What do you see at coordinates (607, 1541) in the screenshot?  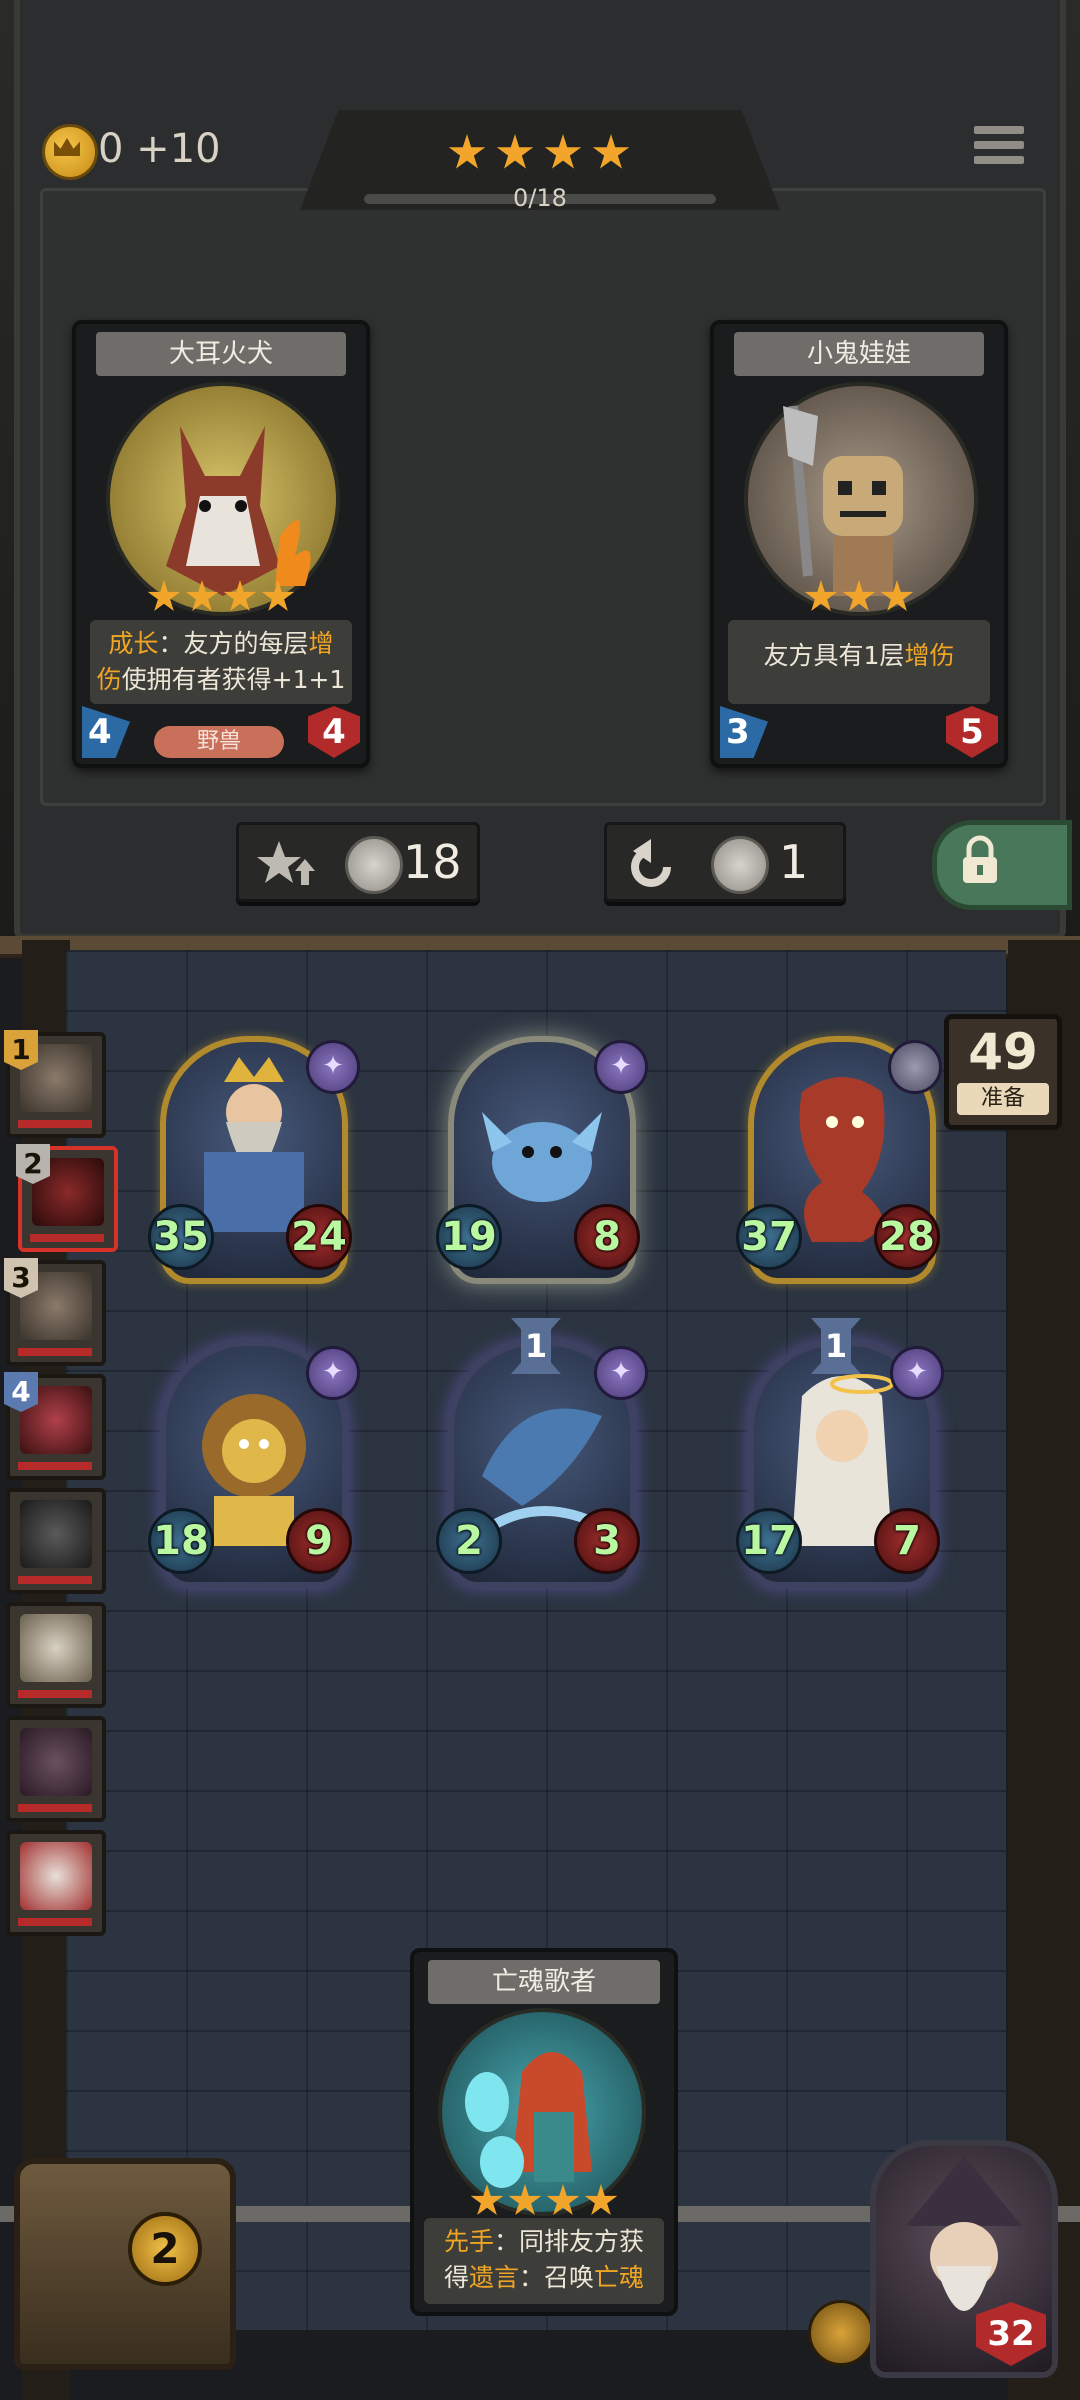 I see `health-stat: 3` at bounding box center [607, 1541].